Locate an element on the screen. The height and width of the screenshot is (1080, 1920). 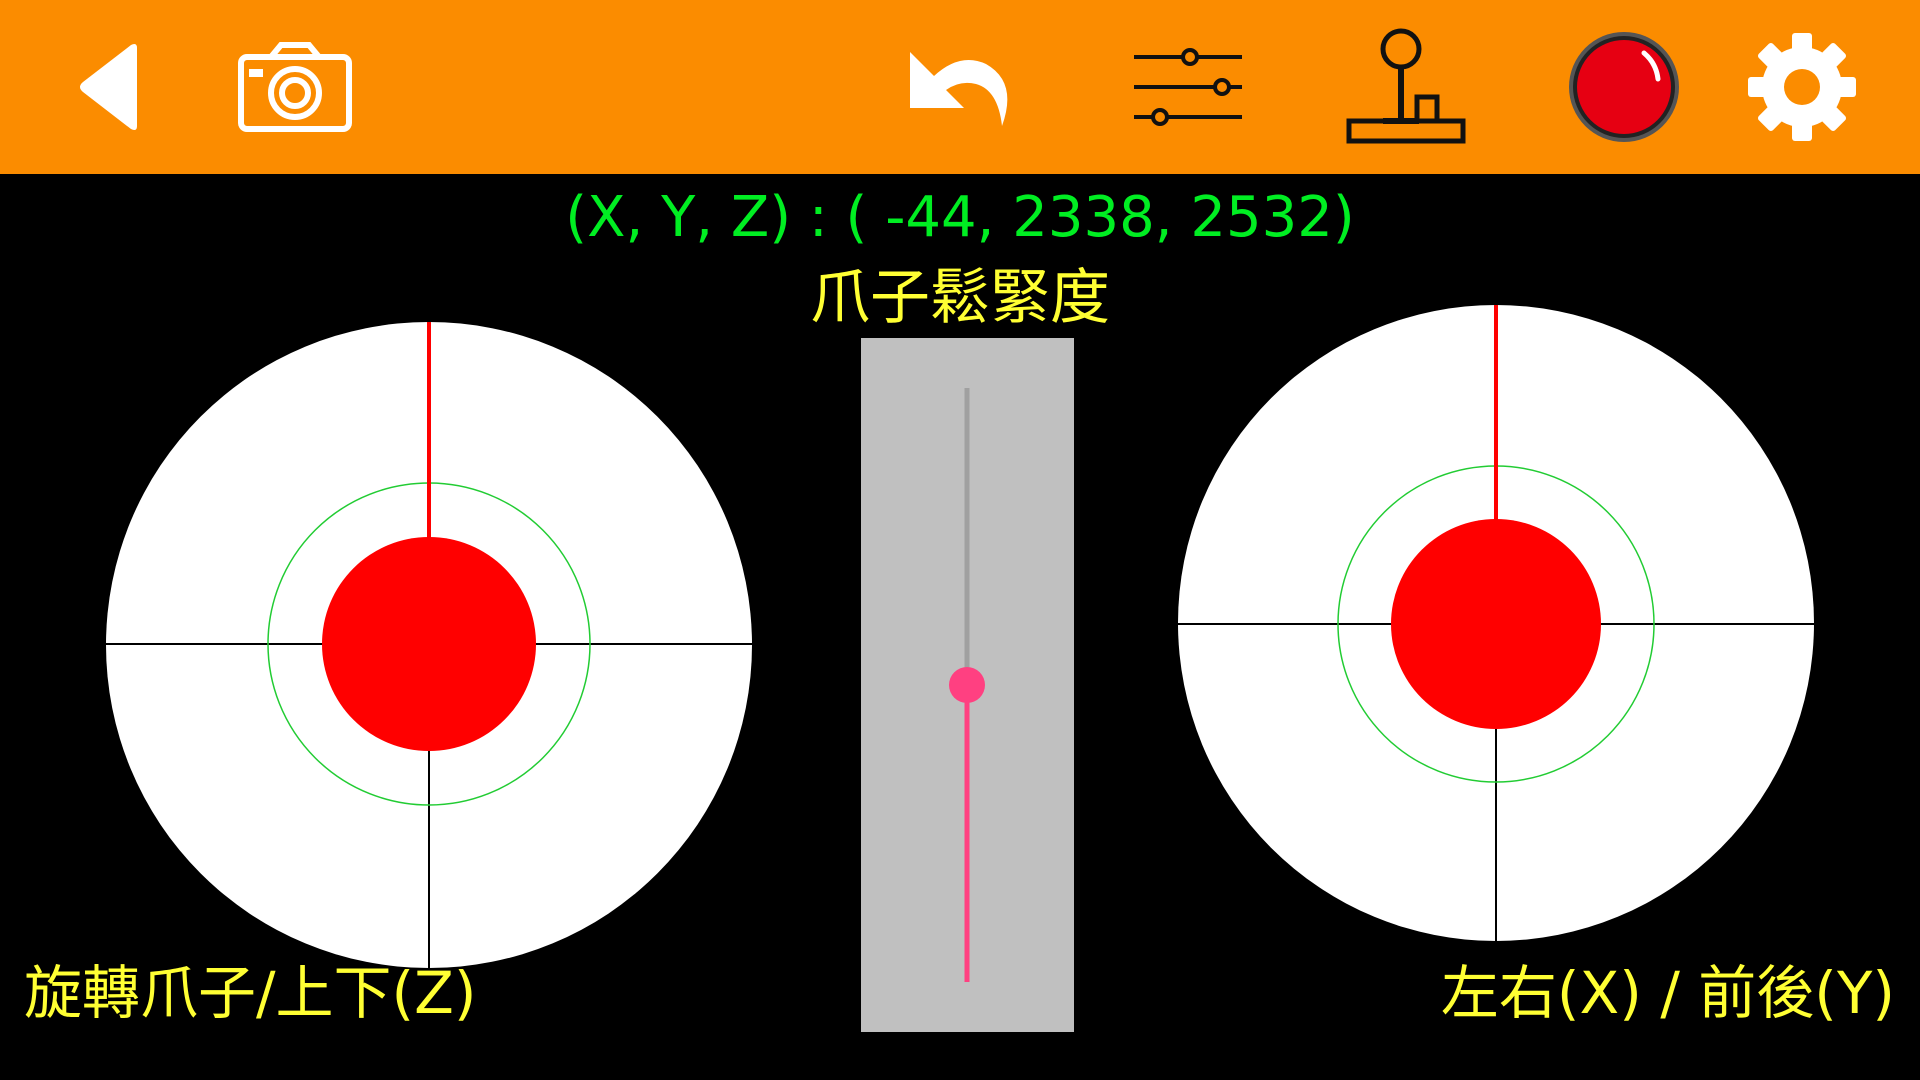
settings-button is located at coordinates (1802, 87).